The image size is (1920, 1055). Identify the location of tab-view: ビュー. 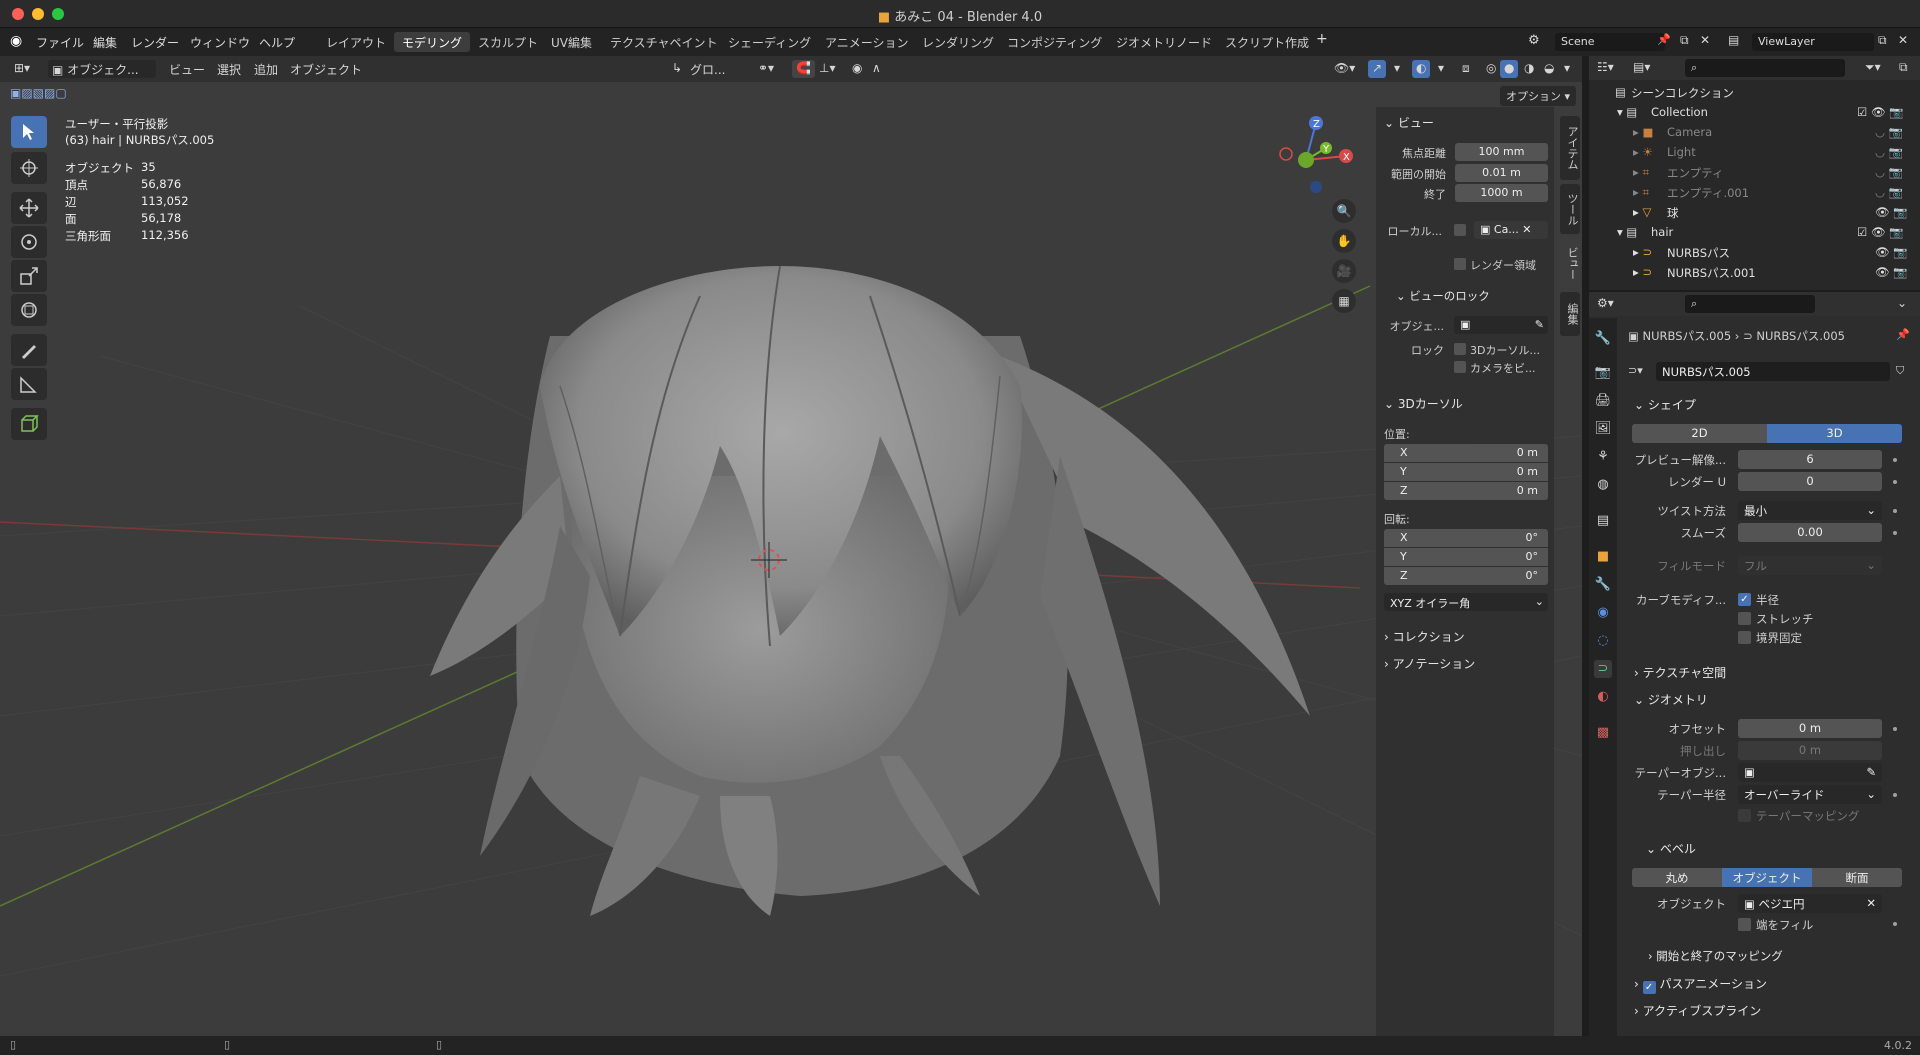
(1570, 263).